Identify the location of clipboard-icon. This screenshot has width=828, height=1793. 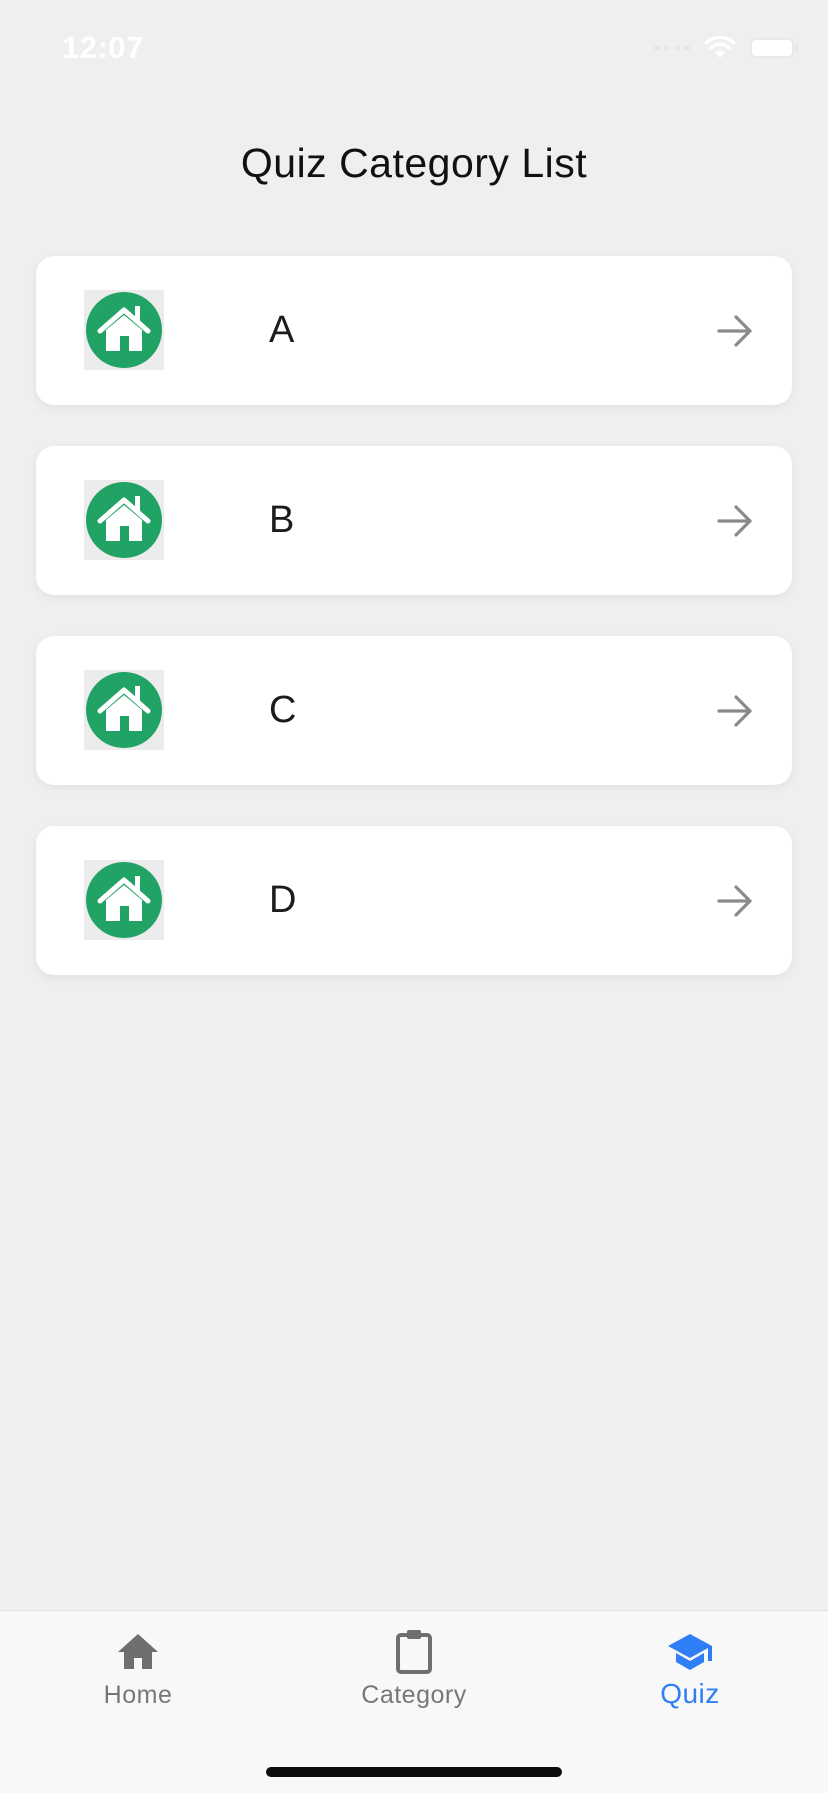
(414, 1651).